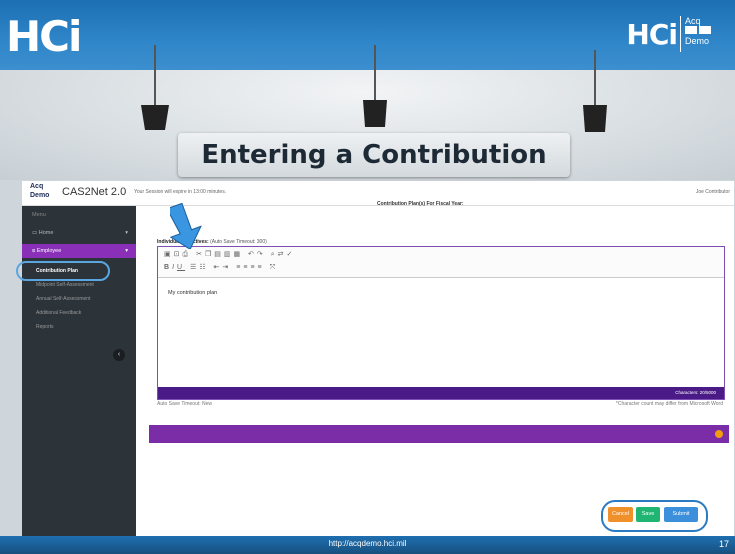  What do you see at coordinates (169, 254) in the screenshot?
I see `save-icon: ▣` at bounding box center [169, 254].